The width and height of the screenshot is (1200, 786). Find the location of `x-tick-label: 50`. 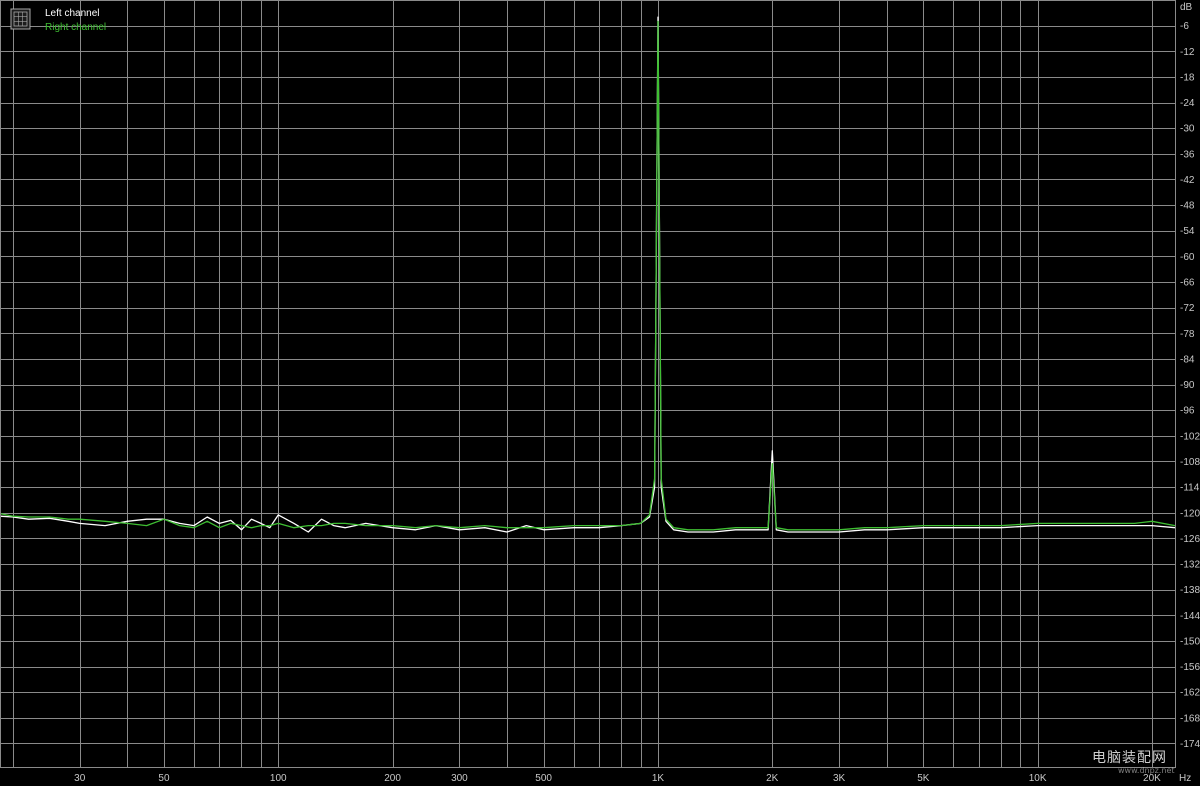

x-tick-label: 50 is located at coordinates (164, 778).